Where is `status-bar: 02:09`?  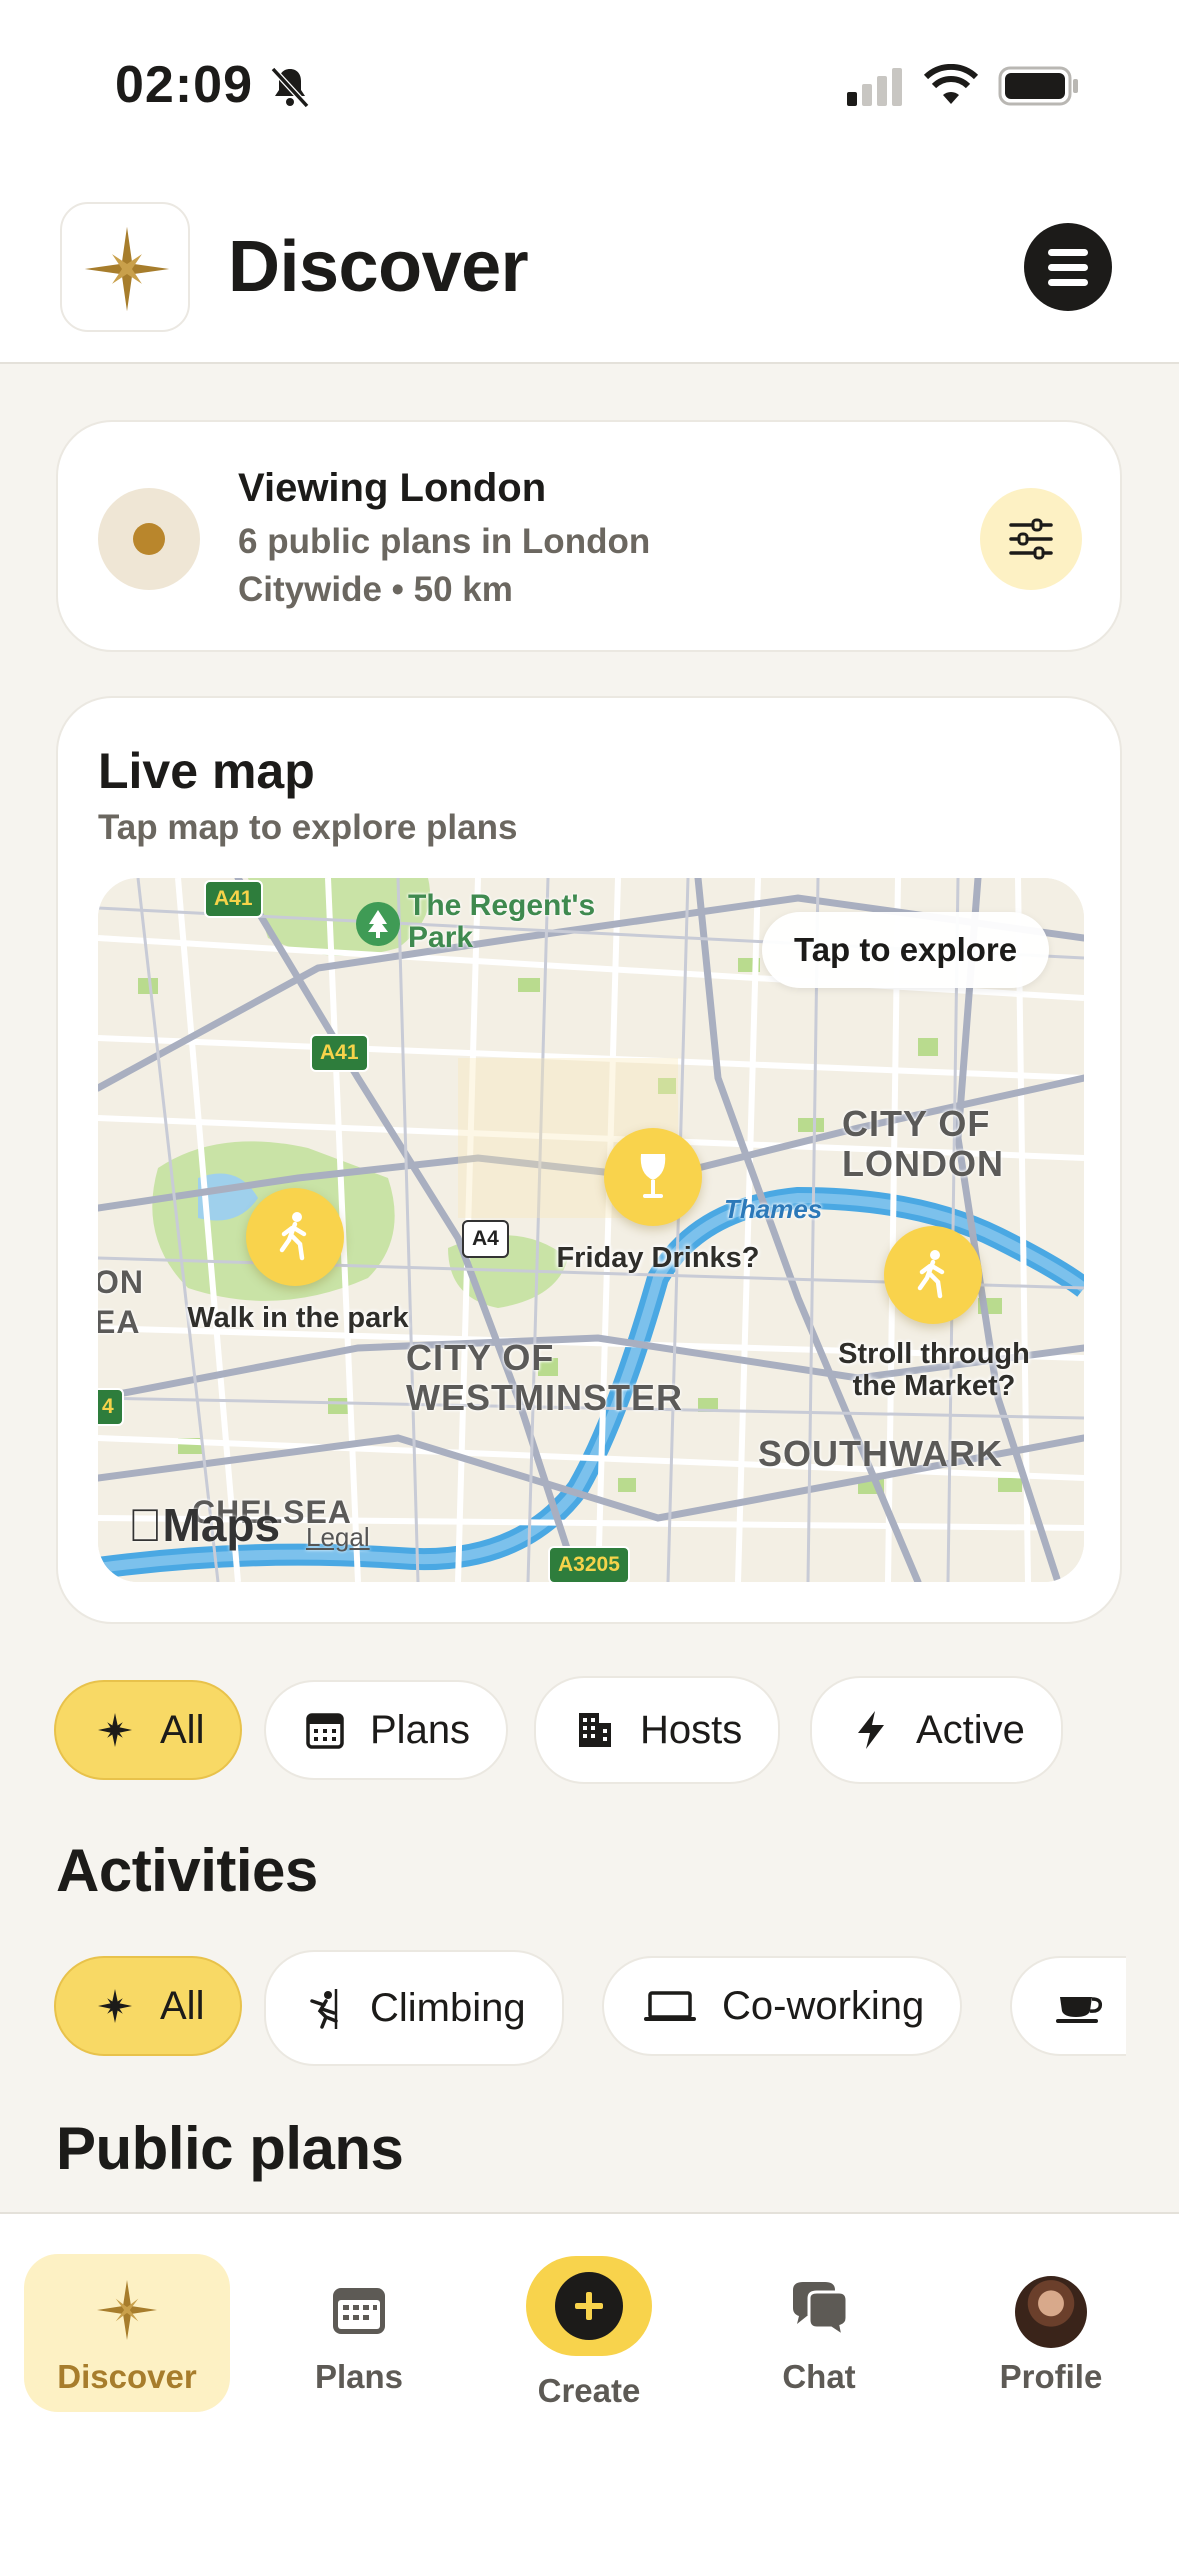
status-bar: 02:09 is located at coordinates (589, 80).